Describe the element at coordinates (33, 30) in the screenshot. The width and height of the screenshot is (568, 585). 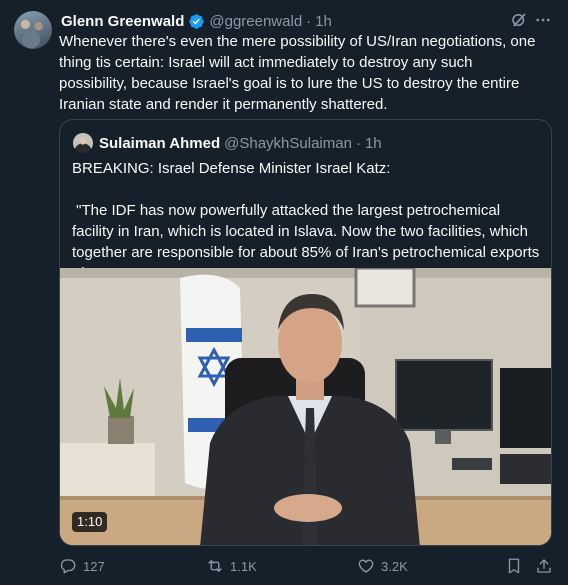
I see `author-avatar` at that location.